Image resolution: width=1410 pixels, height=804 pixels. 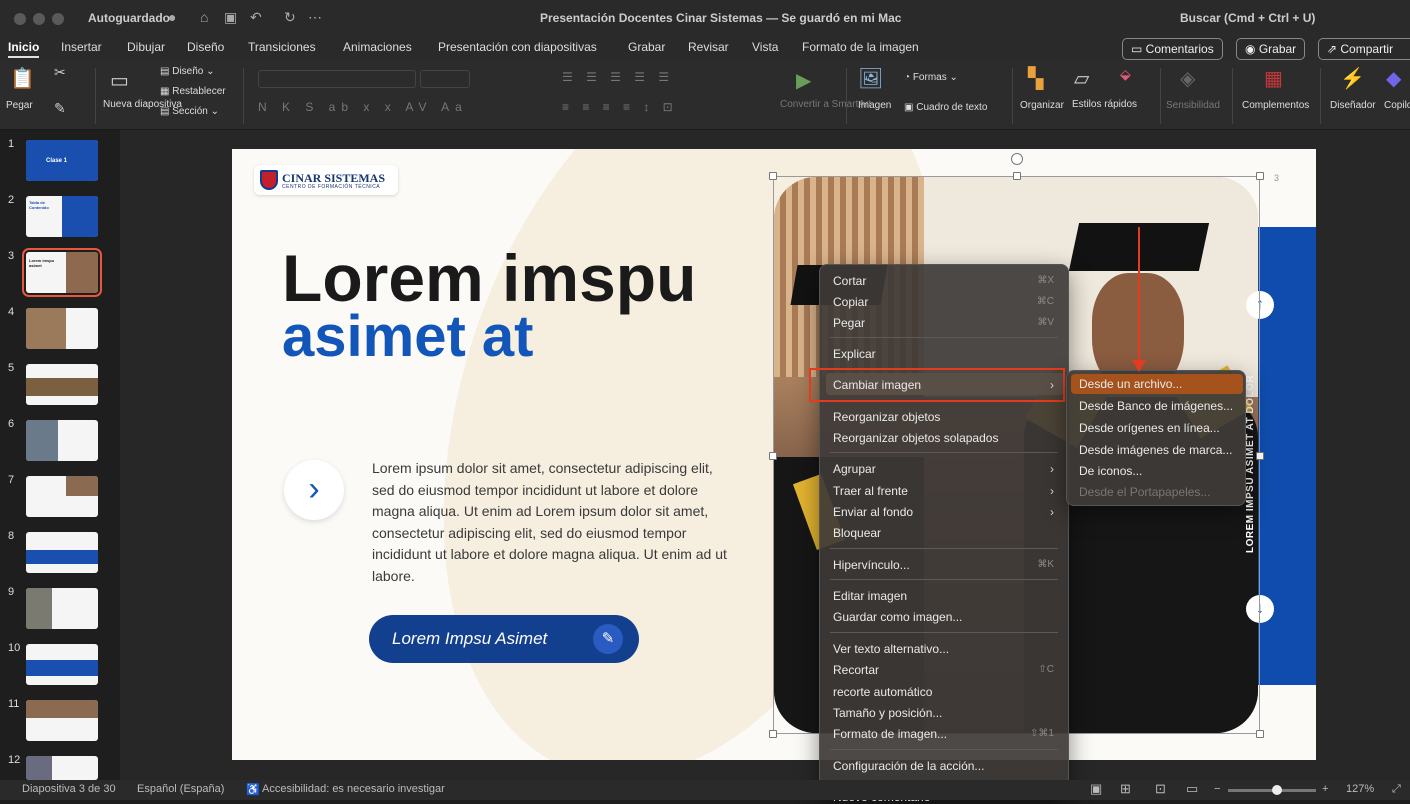 What do you see at coordinates (1273, 78) in the screenshot?
I see `addins-icon: ▦` at bounding box center [1273, 78].